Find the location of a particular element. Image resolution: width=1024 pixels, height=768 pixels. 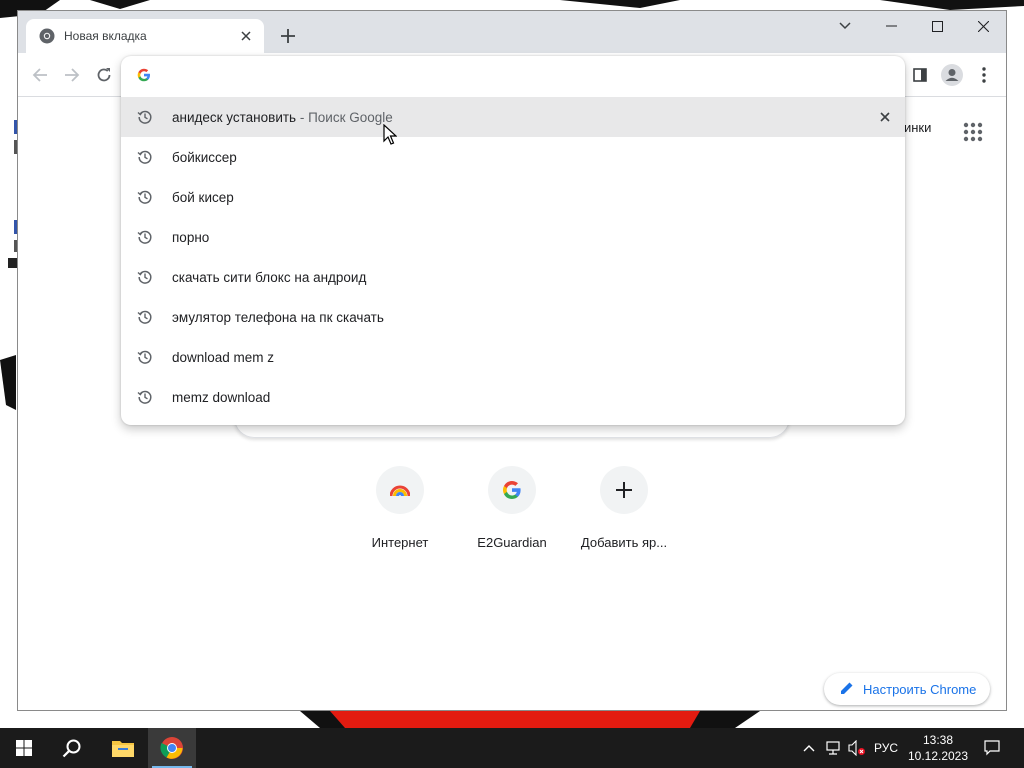

taskbar: РУС 13:38 10.12.2023 is located at coordinates (512, 748).